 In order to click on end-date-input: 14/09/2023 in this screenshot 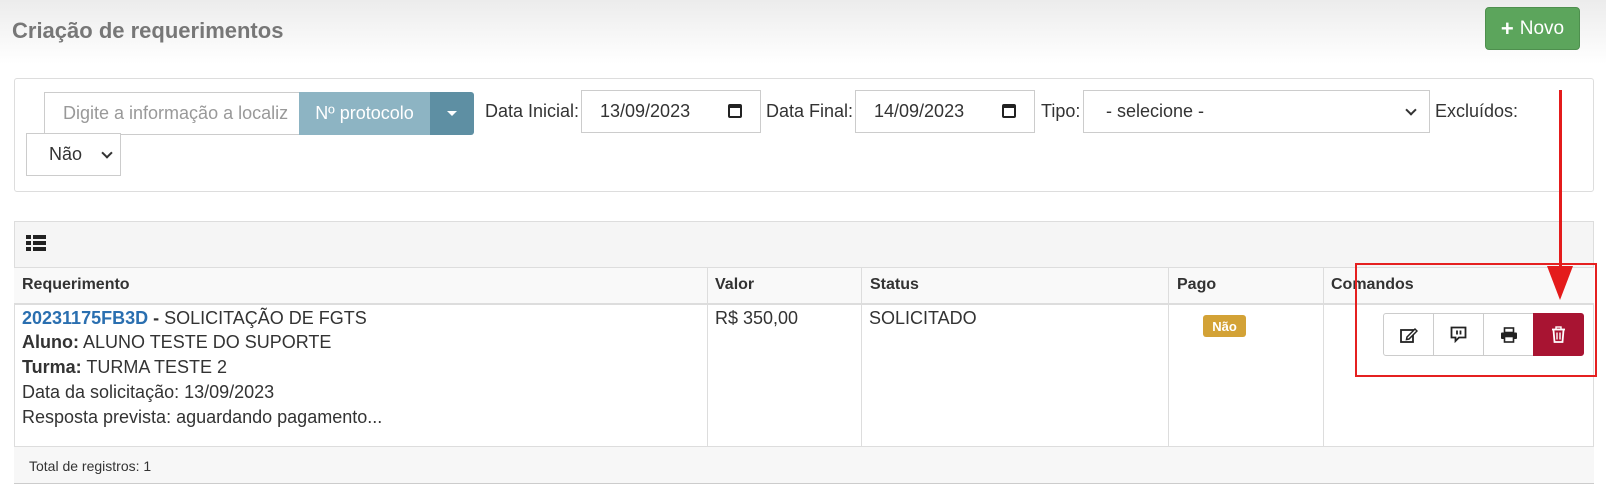, I will do `click(945, 111)`.